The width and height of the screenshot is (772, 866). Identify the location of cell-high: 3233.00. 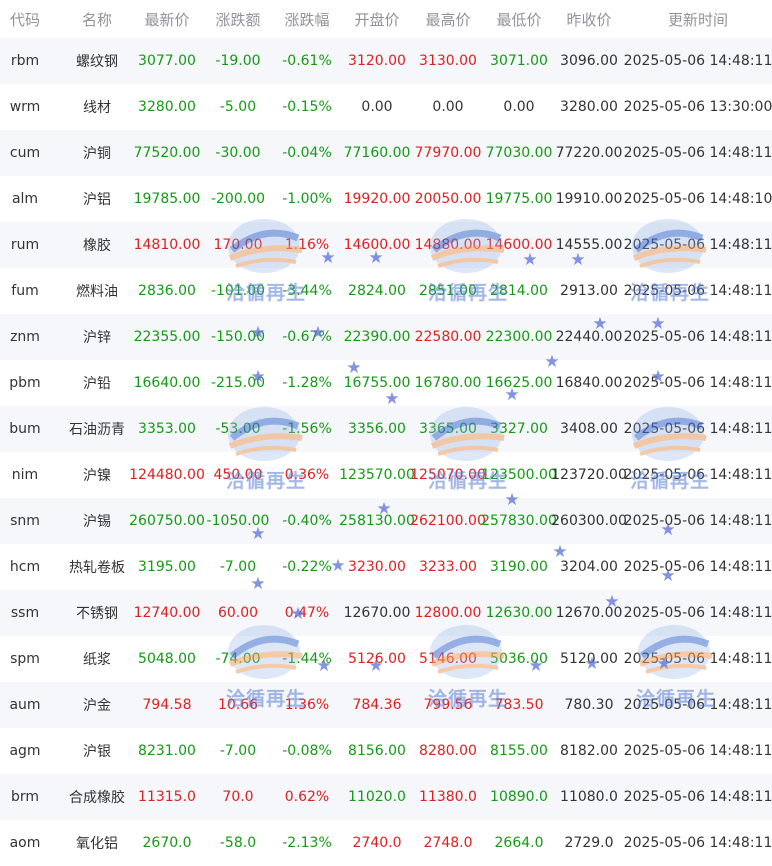
(448, 567).